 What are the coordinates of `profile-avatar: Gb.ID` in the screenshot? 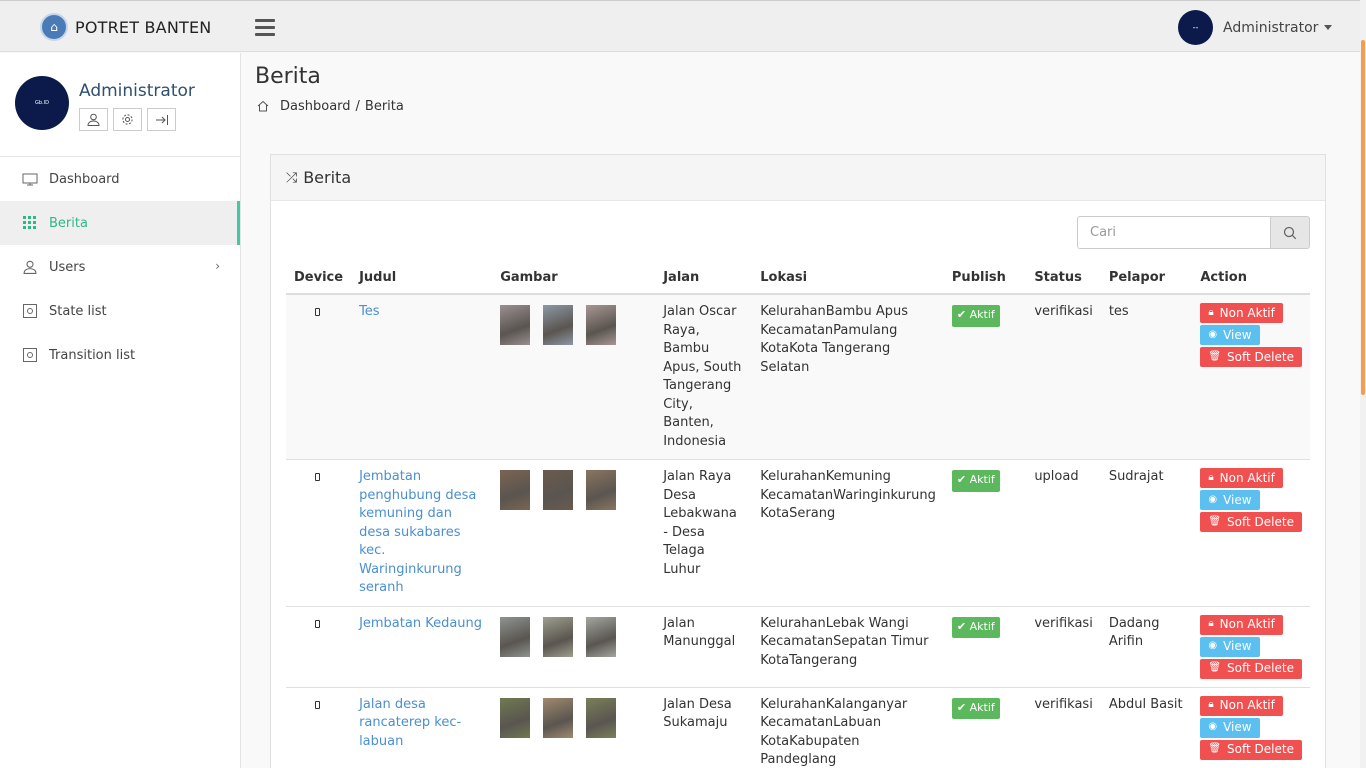 It's located at (42, 103).